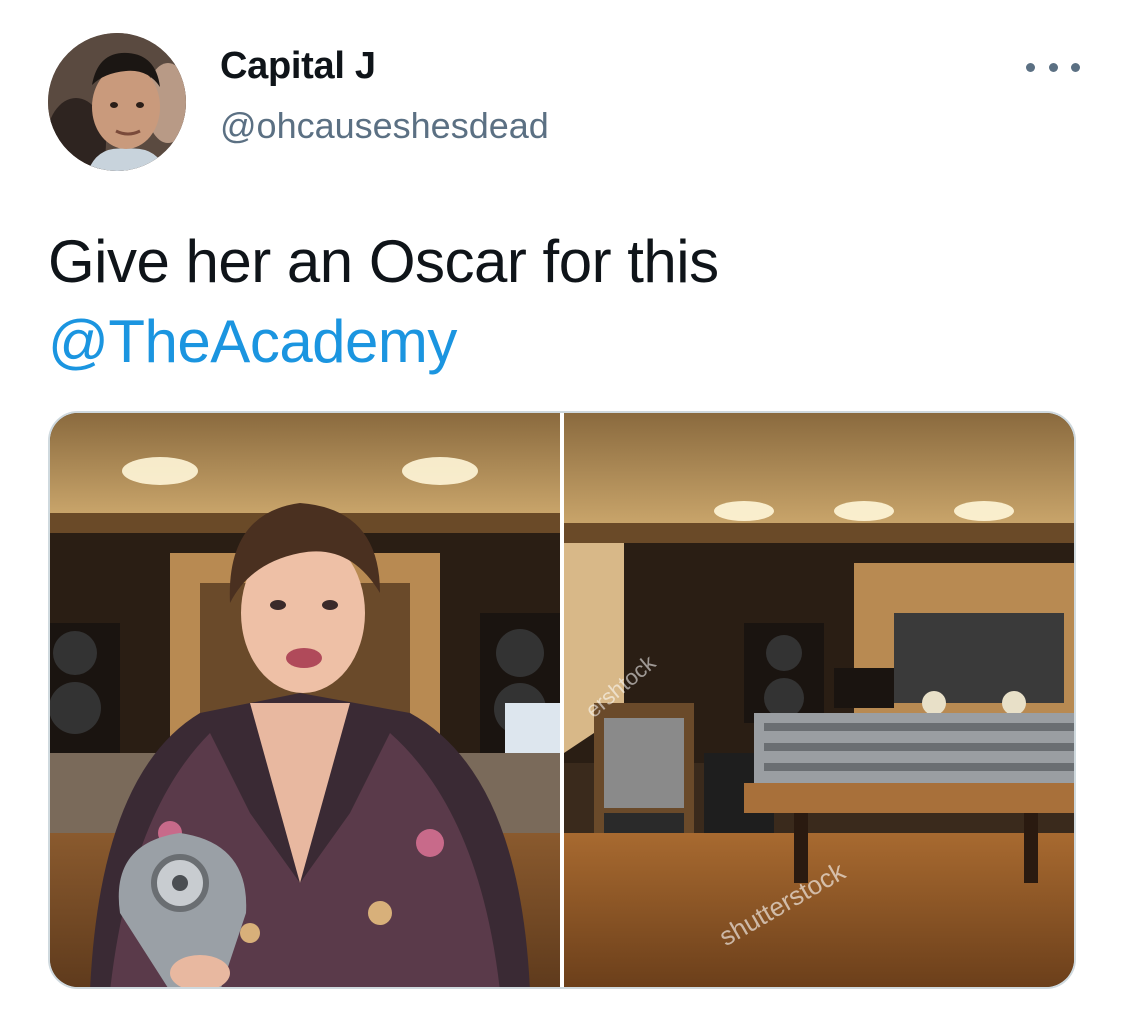  I want to click on tweet-text: Give her an Oscar for this @TheAcademy, so click(563, 302).